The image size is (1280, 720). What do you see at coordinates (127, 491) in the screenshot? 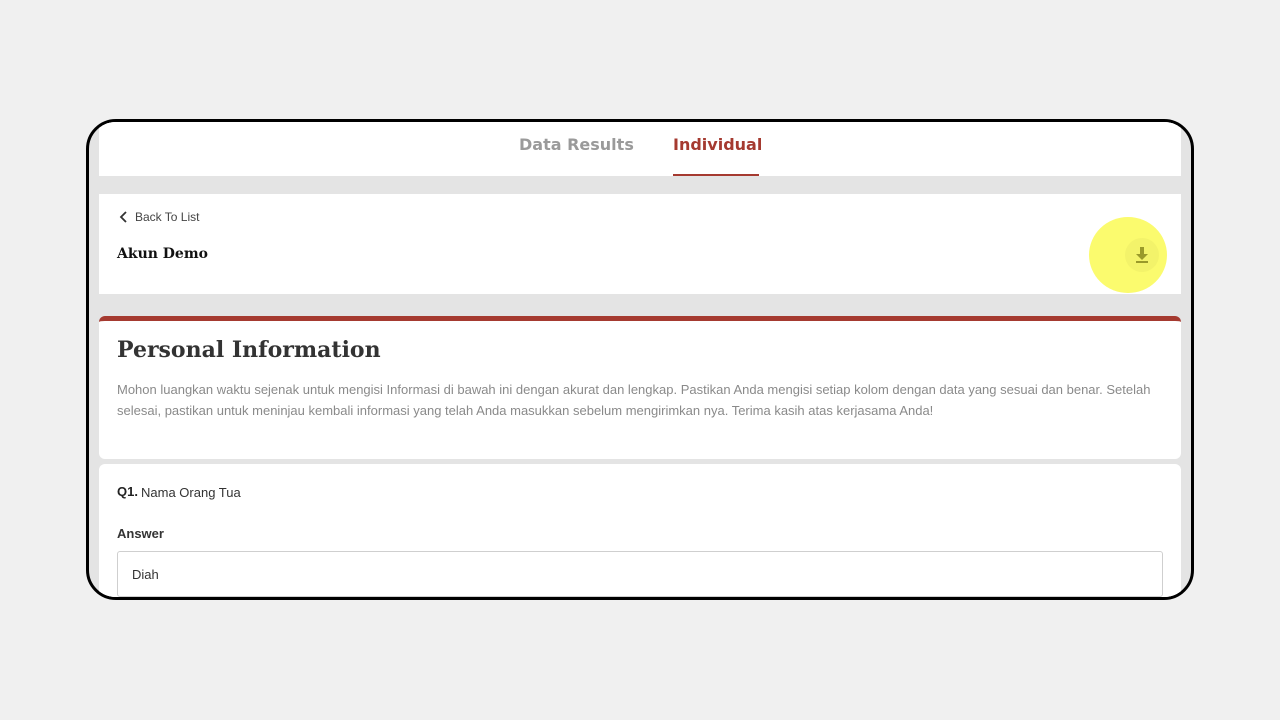
I see `question-number: Q1.` at bounding box center [127, 491].